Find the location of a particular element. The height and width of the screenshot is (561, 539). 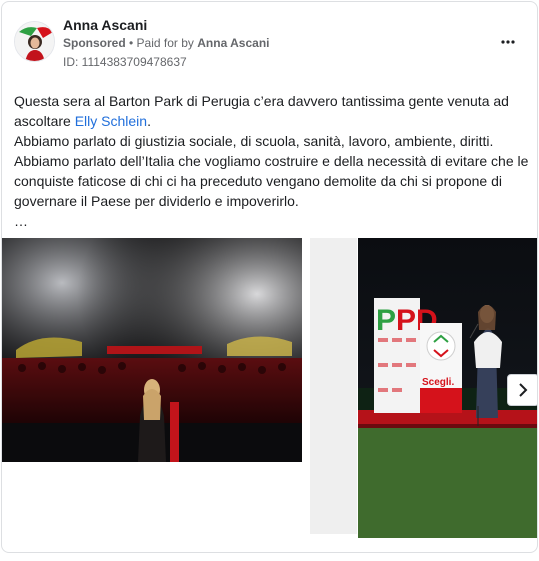

more-horizontal-icon is located at coordinates (508, 42).